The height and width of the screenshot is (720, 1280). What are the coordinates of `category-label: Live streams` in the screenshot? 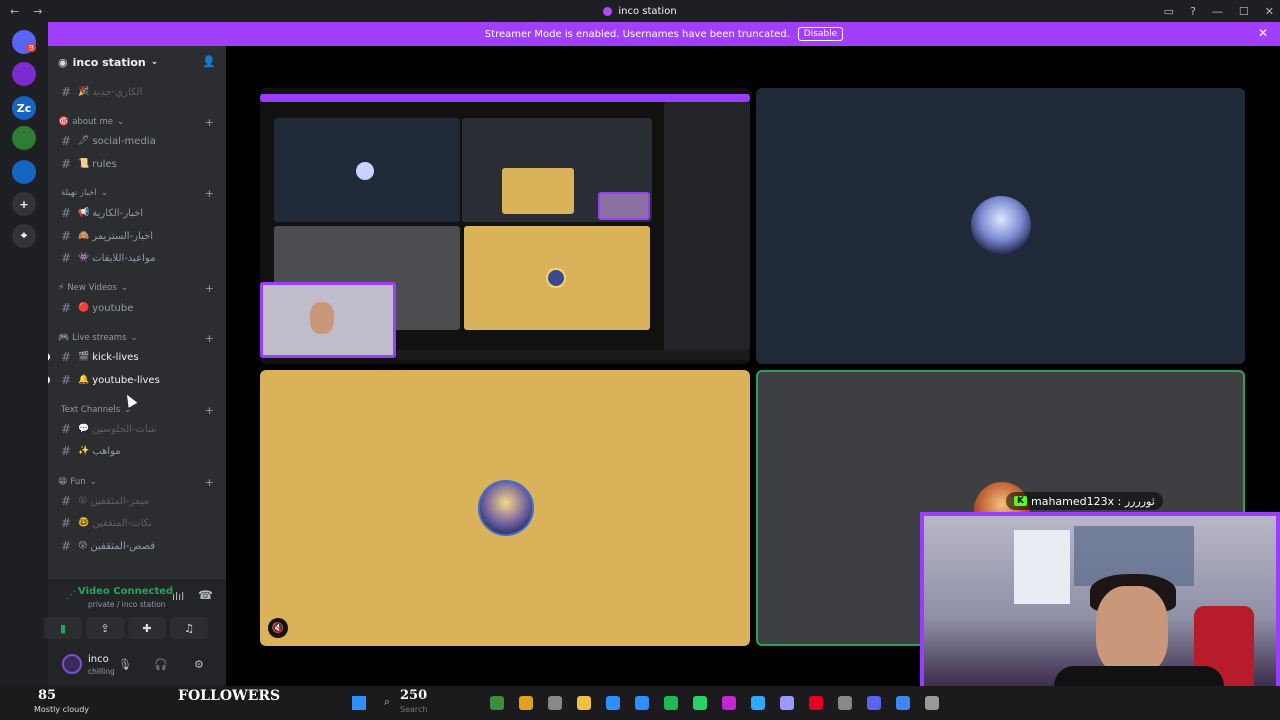 It's located at (99, 338).